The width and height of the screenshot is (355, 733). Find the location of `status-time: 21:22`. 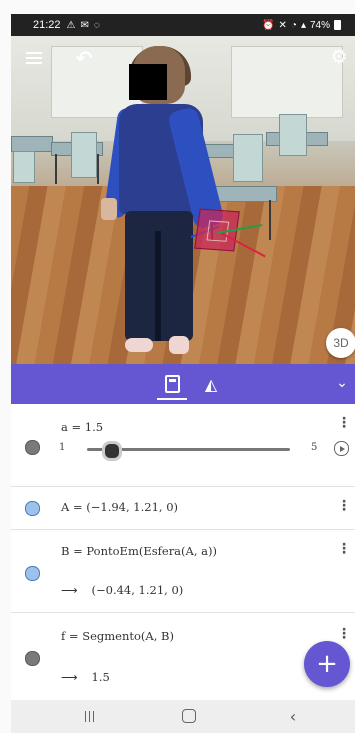

status-time: 21:22 is located at coordinates (47, 25).